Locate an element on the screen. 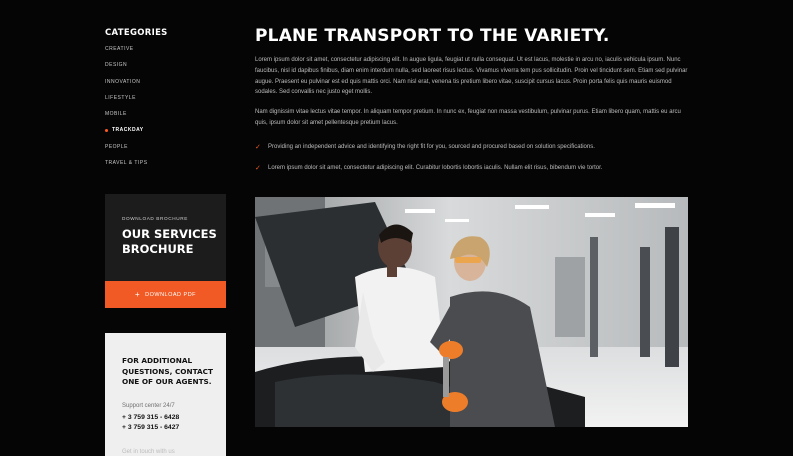  phone-number: + 3 759 315 - 6428 is located at coordinates (150, 417).